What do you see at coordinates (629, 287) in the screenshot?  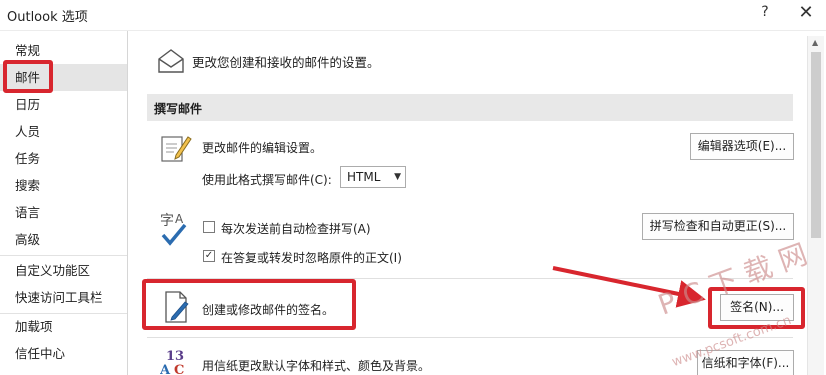 I see `annotation-arrow` at bounding box center [629, 287].